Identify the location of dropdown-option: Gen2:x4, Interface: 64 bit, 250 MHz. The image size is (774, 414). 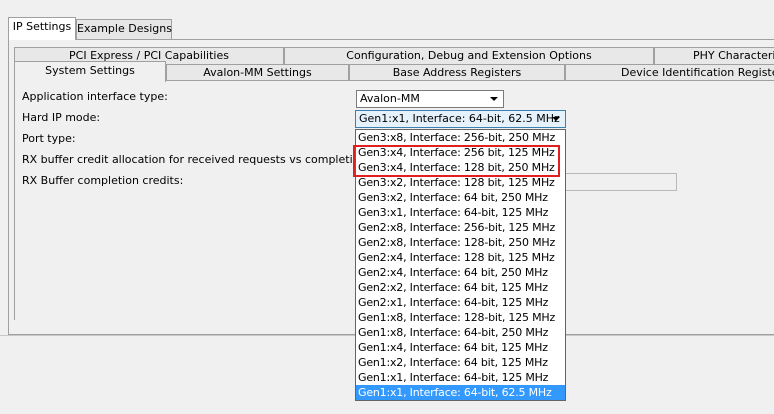
(460, 272).